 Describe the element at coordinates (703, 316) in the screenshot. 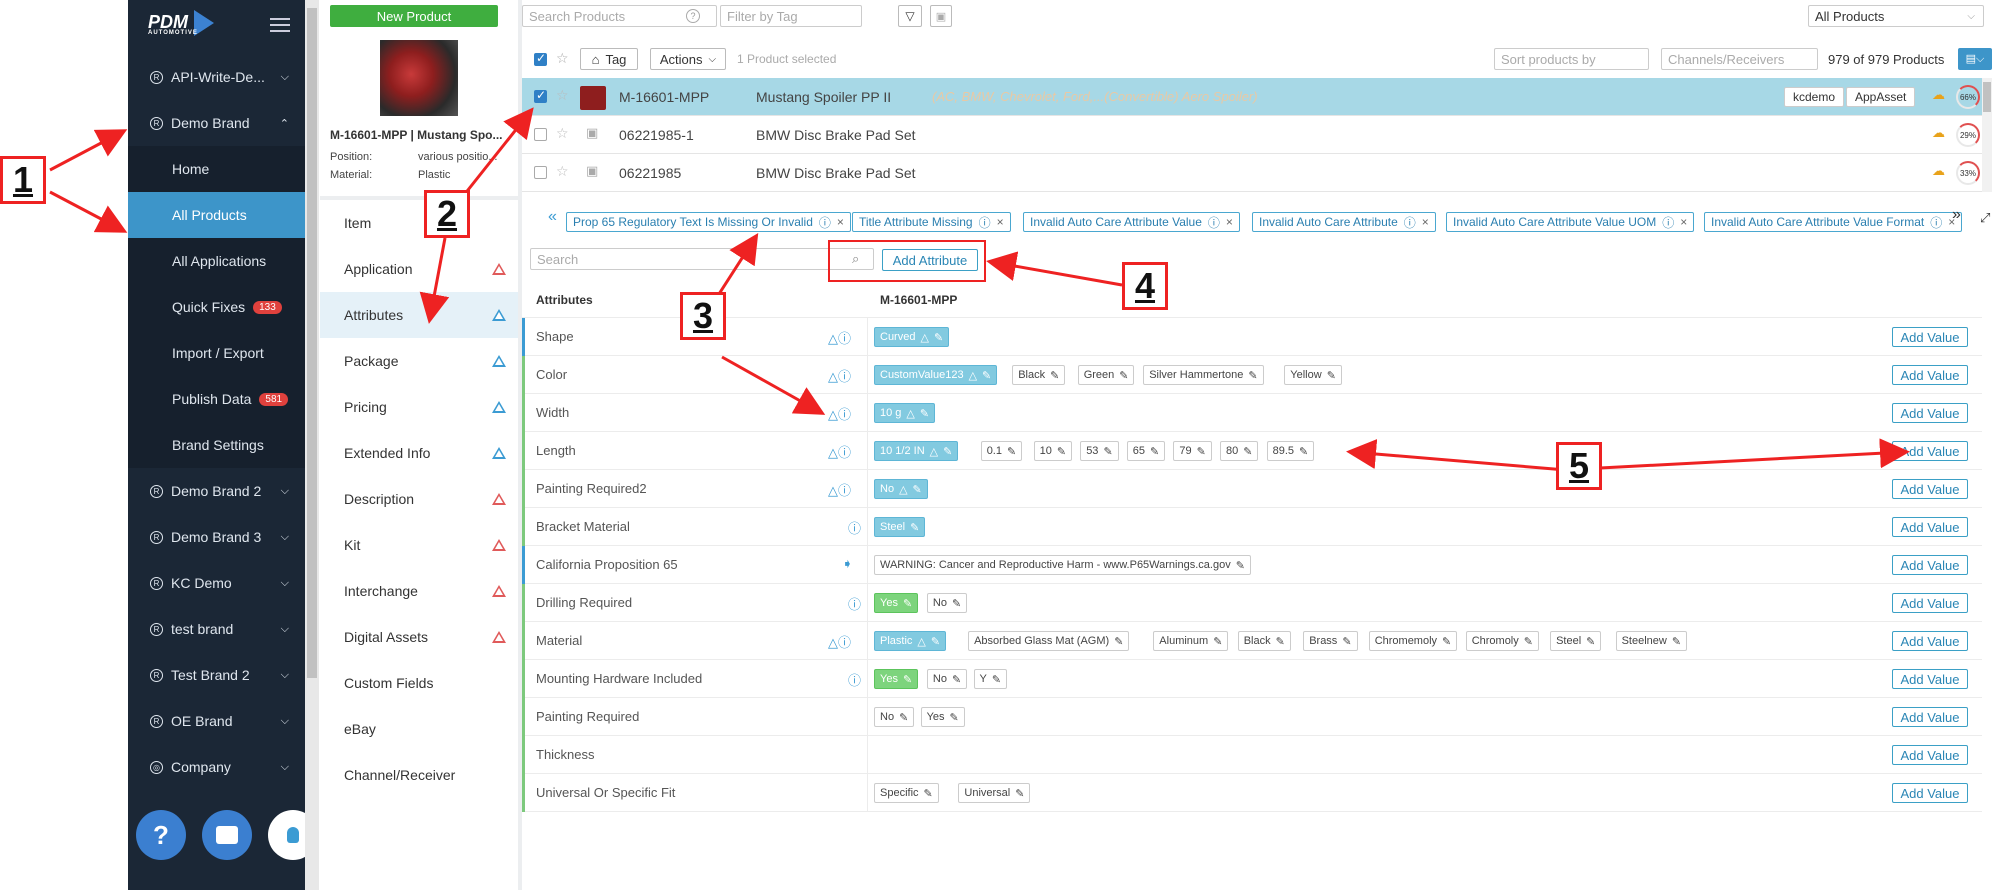

I see `annotation-3: 3` at that location.